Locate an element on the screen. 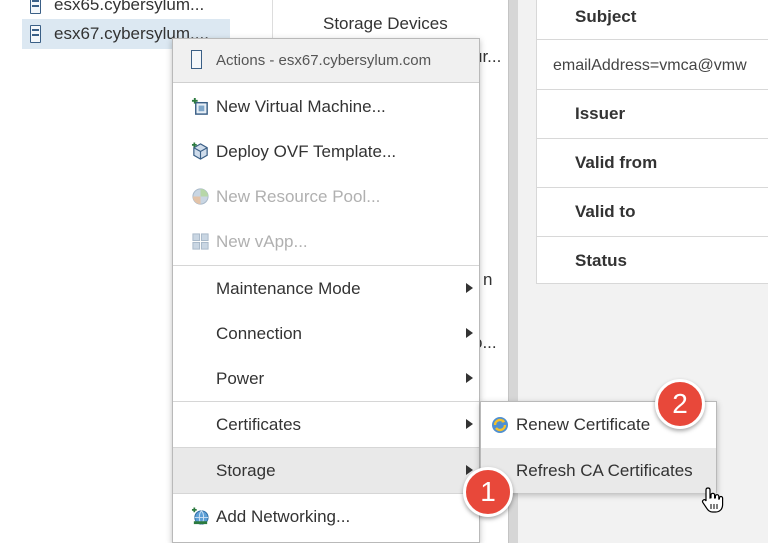 The image size is (768, 543). menu-item-connection: Connection is located at coordinates (326, 333).